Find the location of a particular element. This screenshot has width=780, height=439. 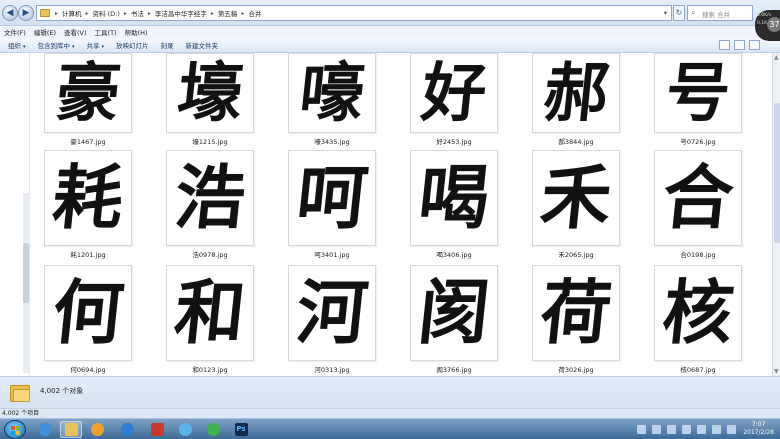

nav-scrollbar is located at coordinates (26, 283).